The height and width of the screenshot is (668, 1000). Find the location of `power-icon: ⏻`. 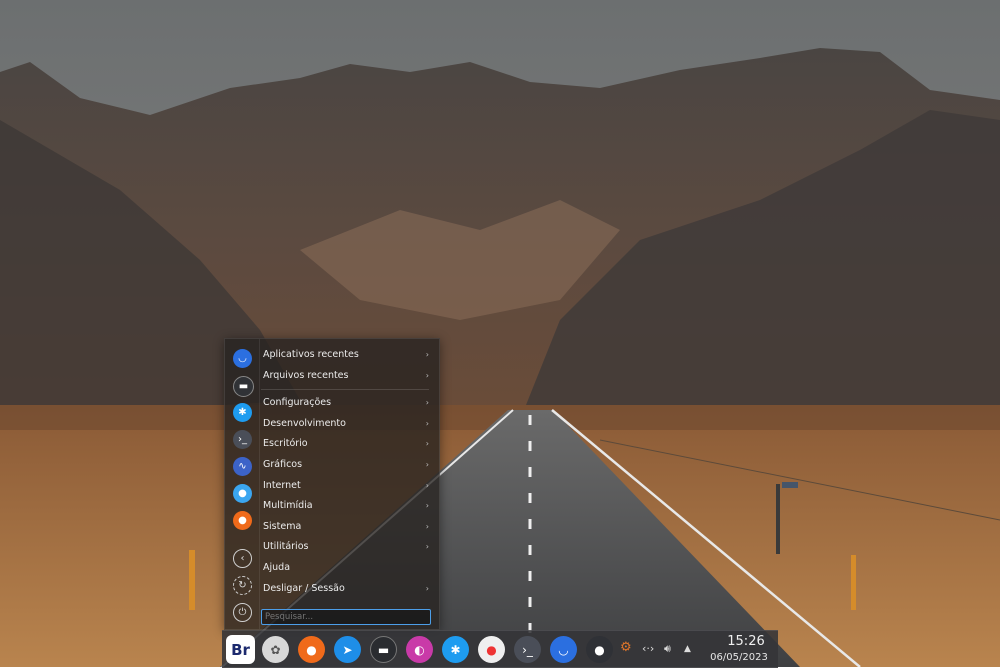

power-icon: ⏻ is located at coordinates (242, 612).